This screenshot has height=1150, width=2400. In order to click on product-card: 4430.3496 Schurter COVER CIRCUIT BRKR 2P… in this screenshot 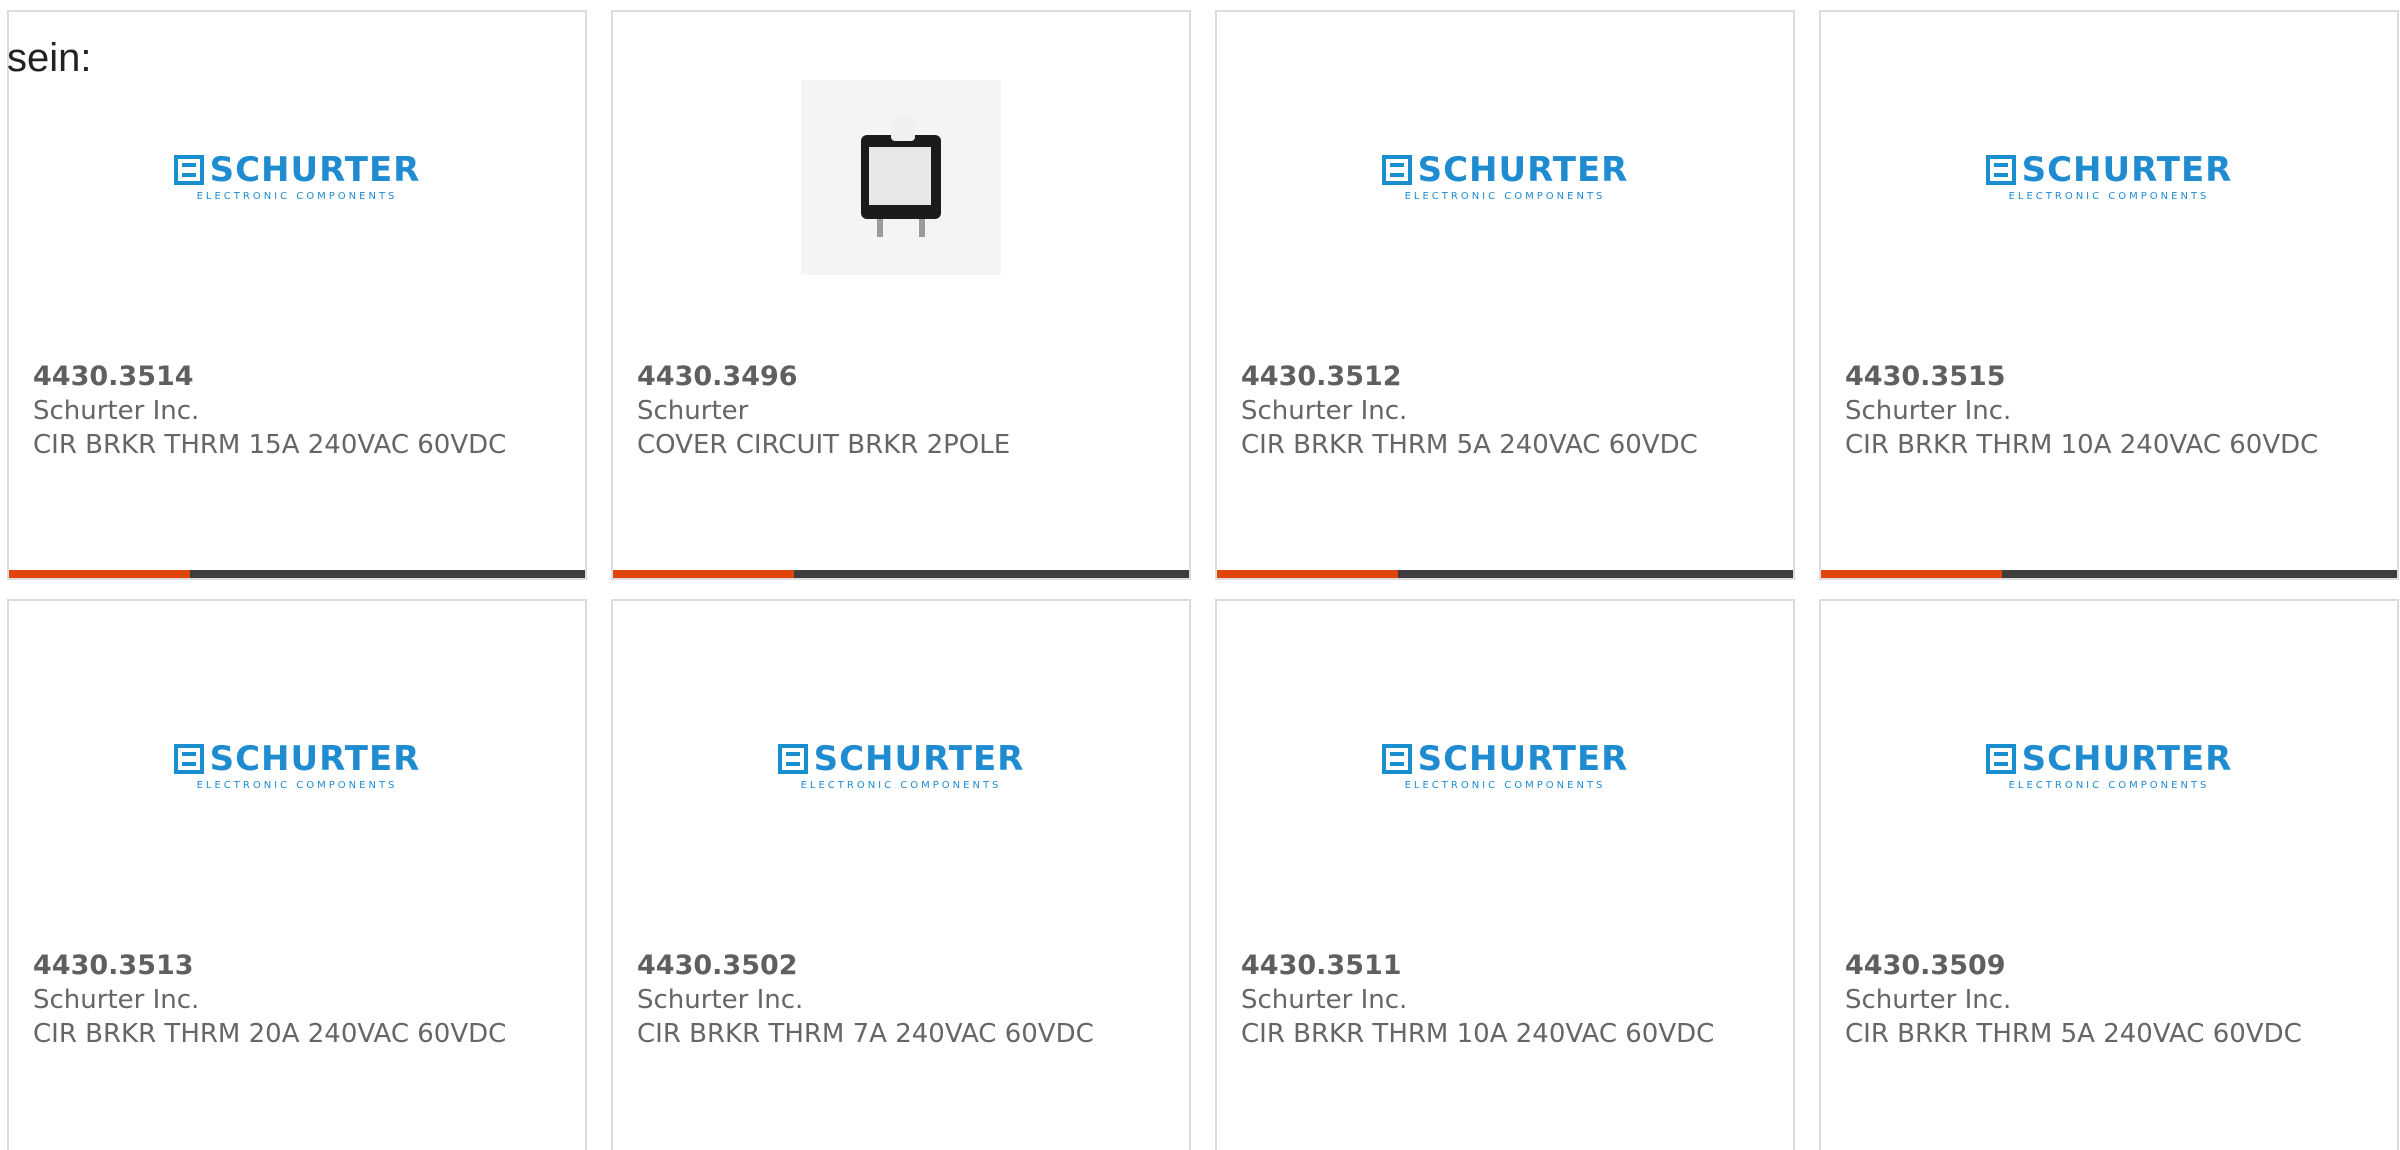, I will do `click(901, 295)`.